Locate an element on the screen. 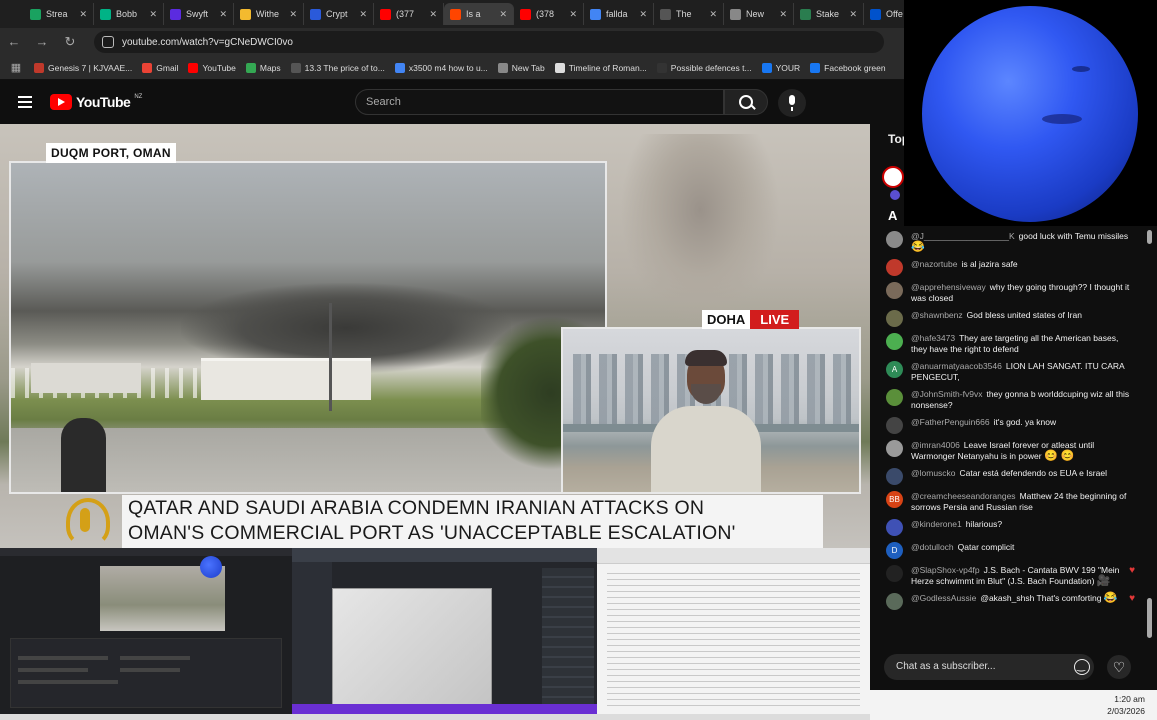 Image resolution: width=1157 pixels, height=720 pixels. message-author: @nazortube is located at coordinates (934, 264).